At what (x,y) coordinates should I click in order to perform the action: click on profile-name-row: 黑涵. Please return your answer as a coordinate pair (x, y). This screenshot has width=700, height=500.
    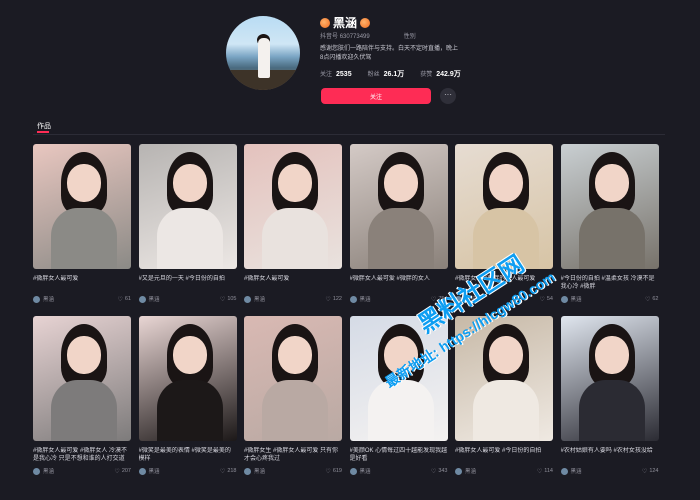
    Looking at the image, I should click on (345, 22).